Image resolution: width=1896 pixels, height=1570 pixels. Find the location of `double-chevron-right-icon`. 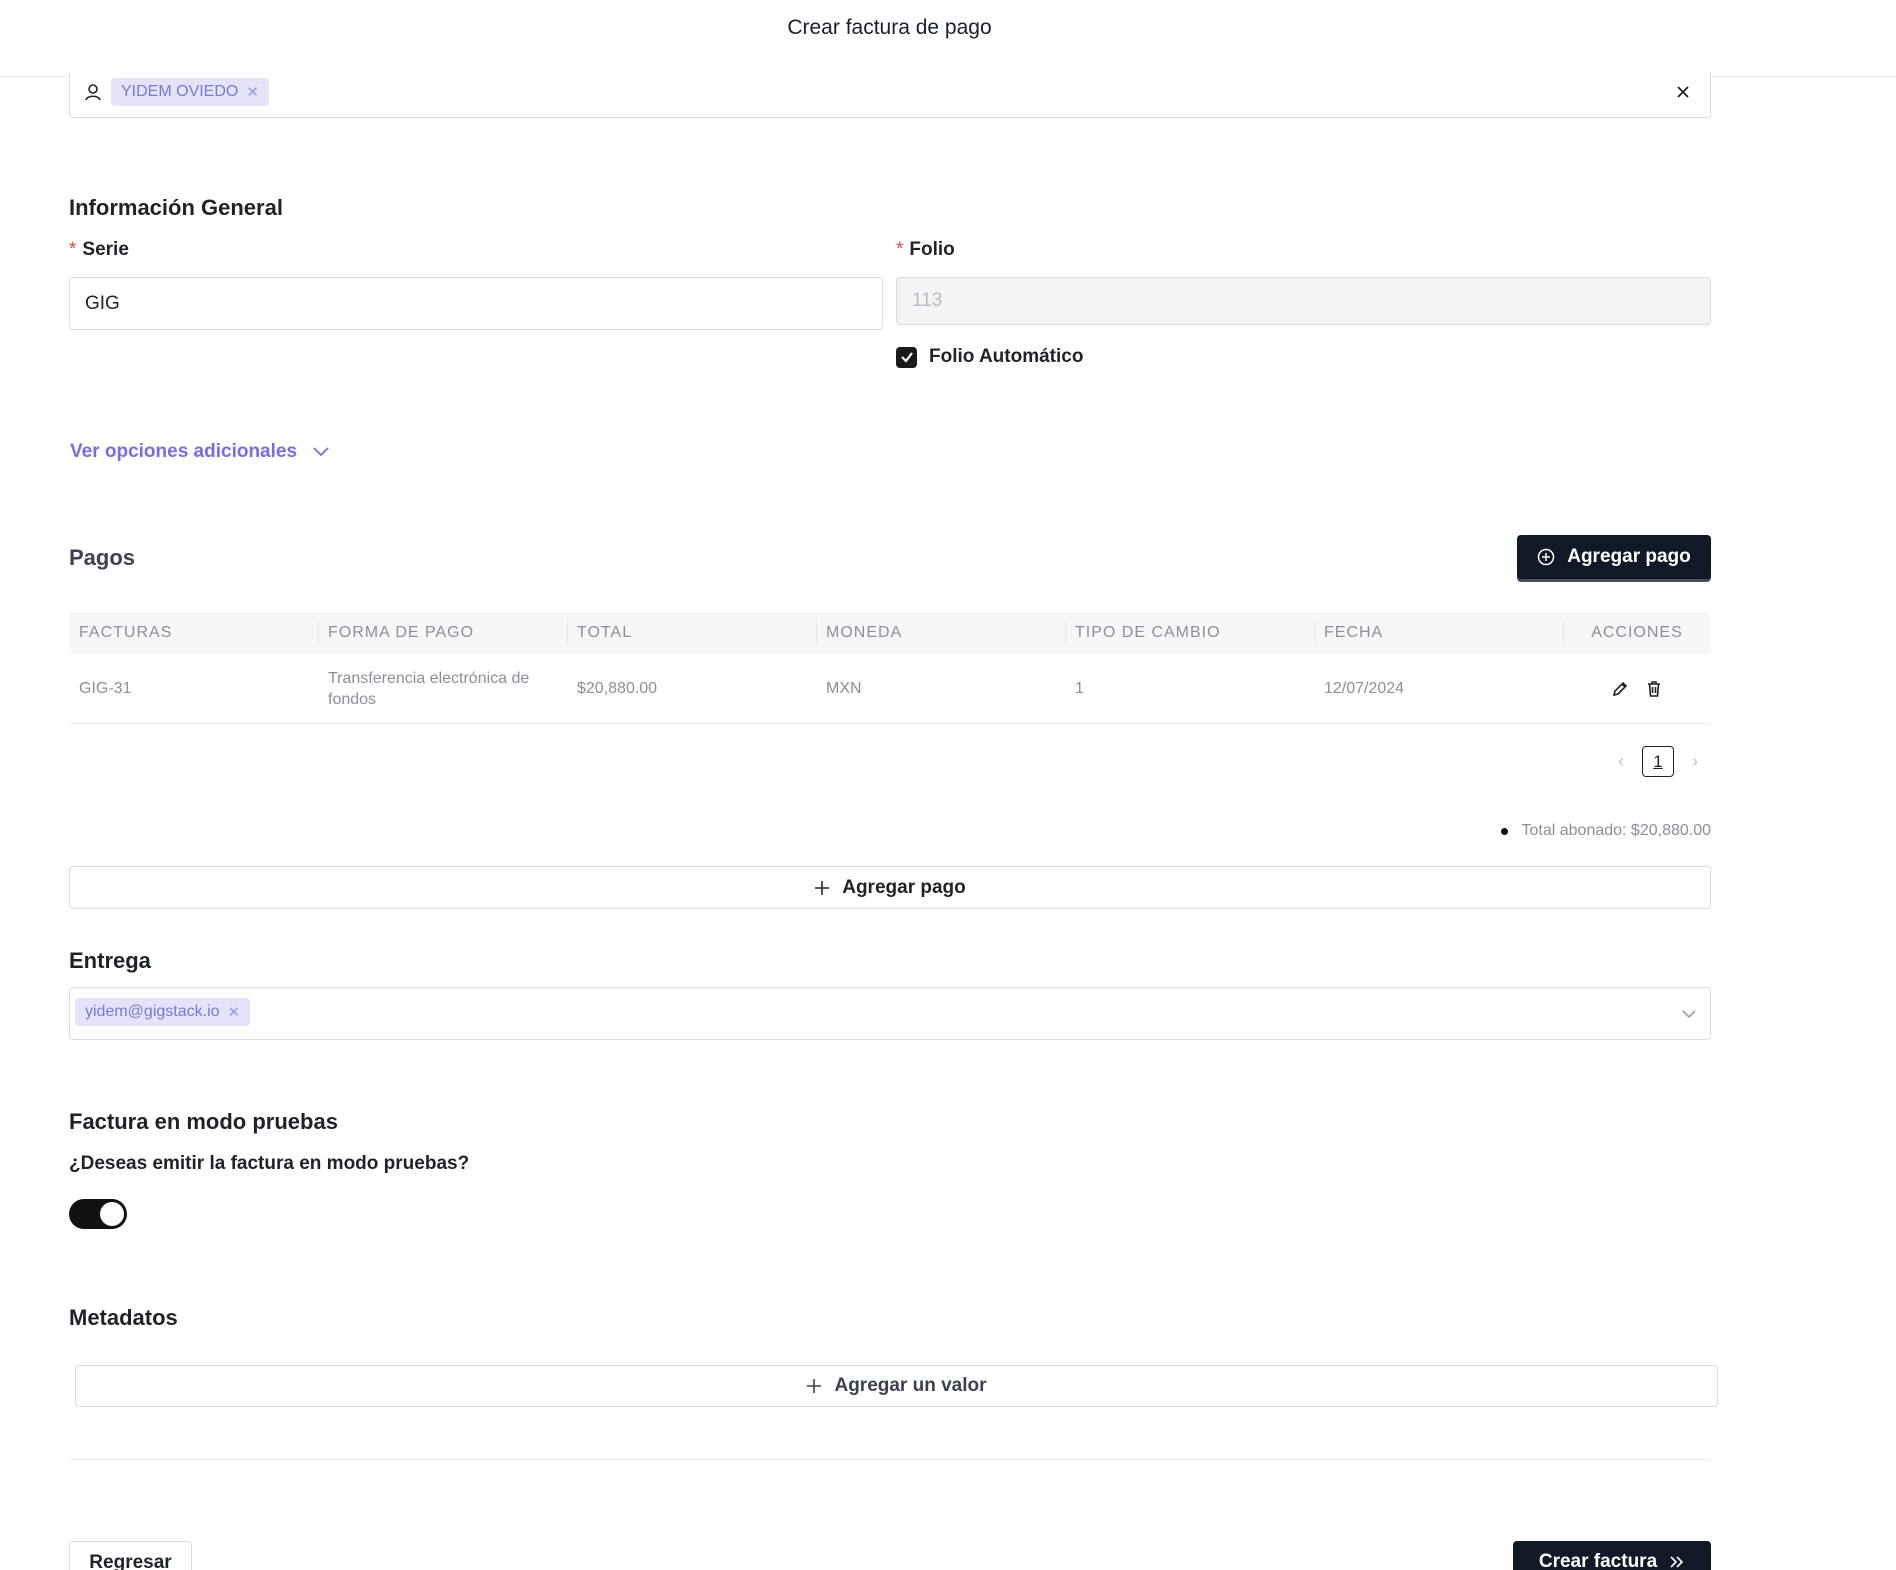

double-chevron-right-icon is located at coordinates (1677, 1562).